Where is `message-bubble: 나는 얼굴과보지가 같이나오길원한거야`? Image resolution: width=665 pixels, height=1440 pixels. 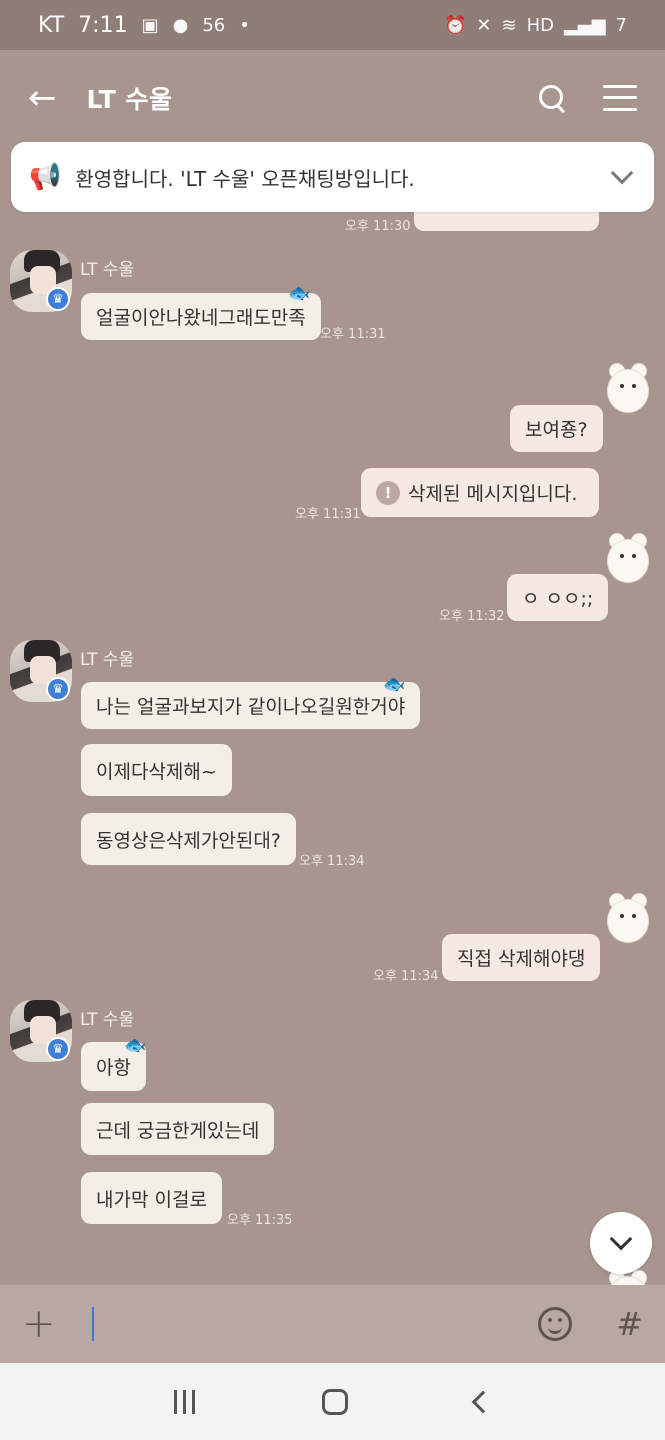
message-bubble: 나는 얼굴과보지가 같이나오길원한거야 is located at coordinates (251, 705).